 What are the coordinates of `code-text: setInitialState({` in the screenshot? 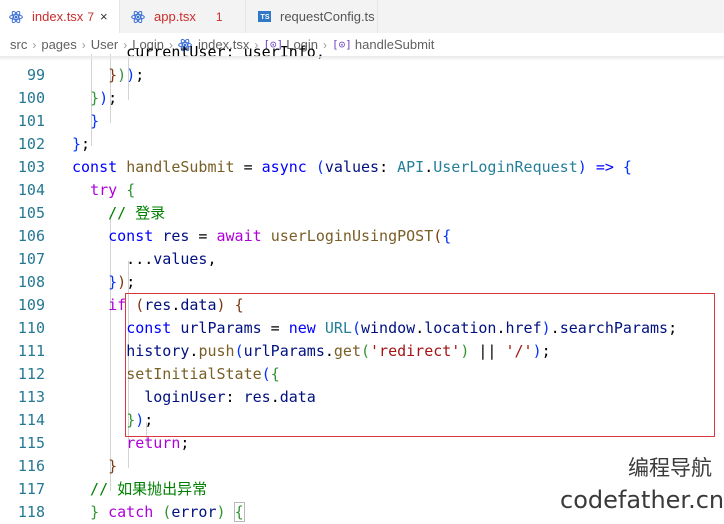 It's located at (203, 374).